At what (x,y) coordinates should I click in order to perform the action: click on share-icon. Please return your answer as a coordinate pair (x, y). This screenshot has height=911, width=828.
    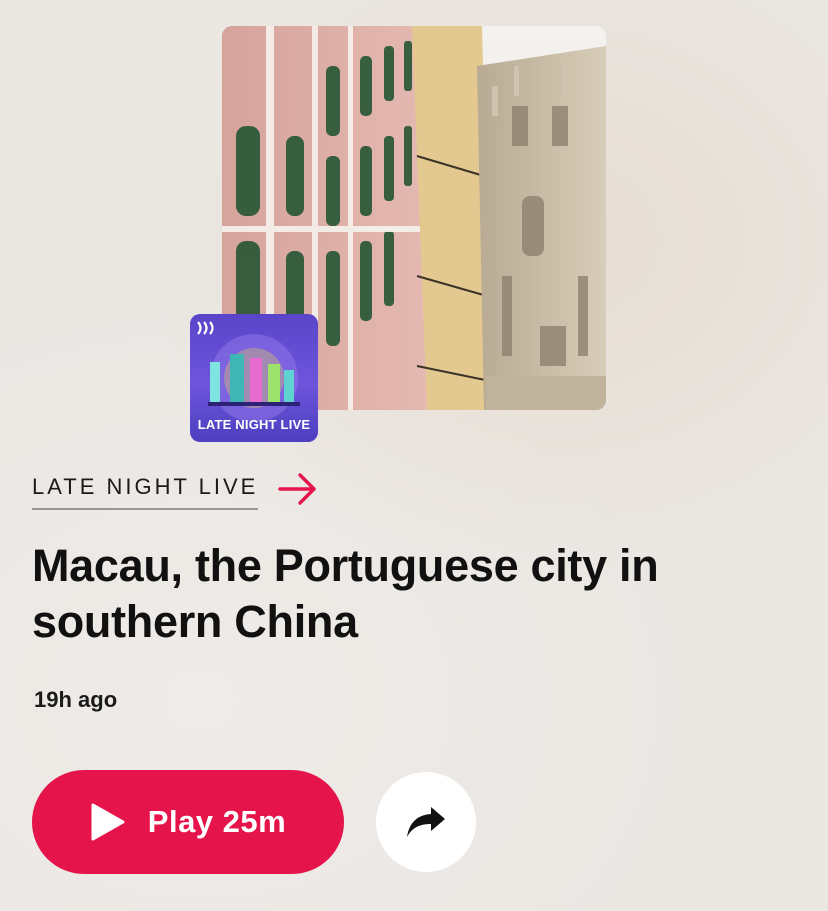
    Looking at the image, I should click on (426, 822).